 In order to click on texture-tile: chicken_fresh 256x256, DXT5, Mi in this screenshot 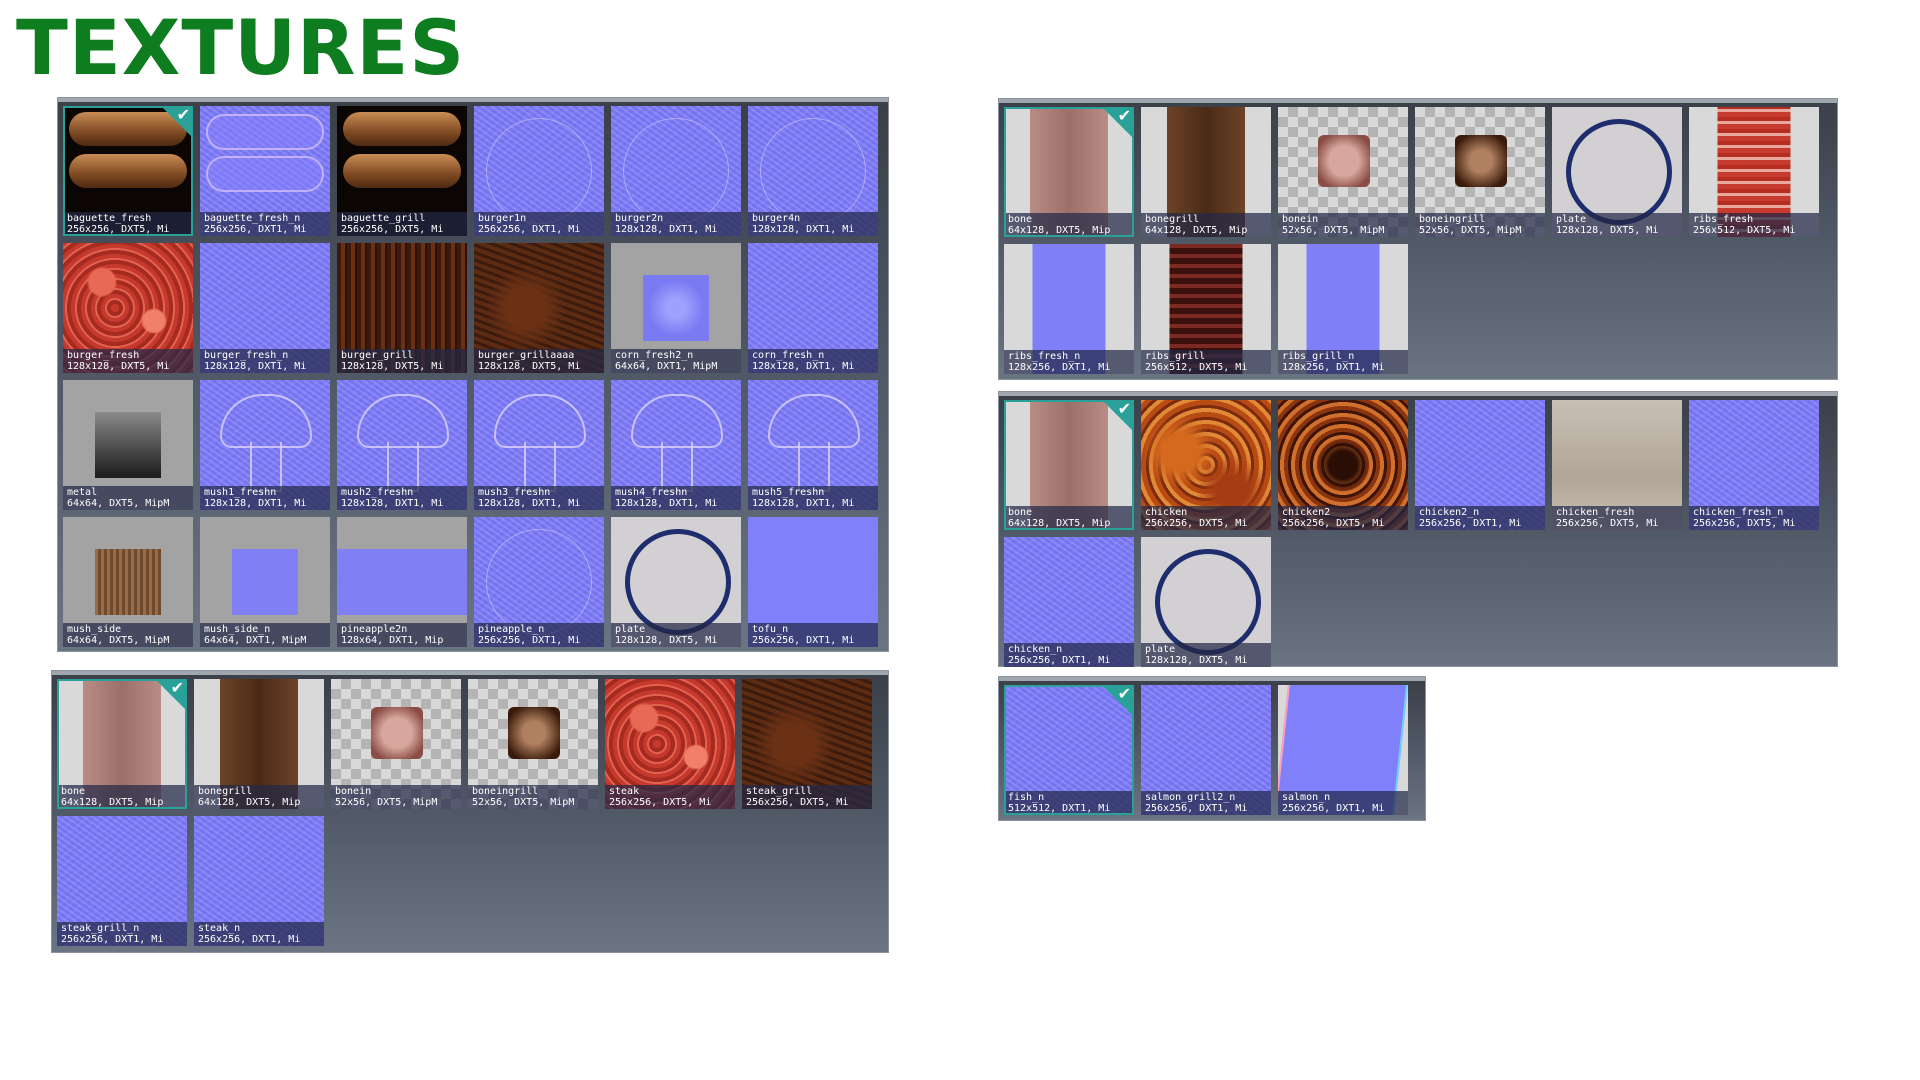, I will do `click(1617, 465)`.